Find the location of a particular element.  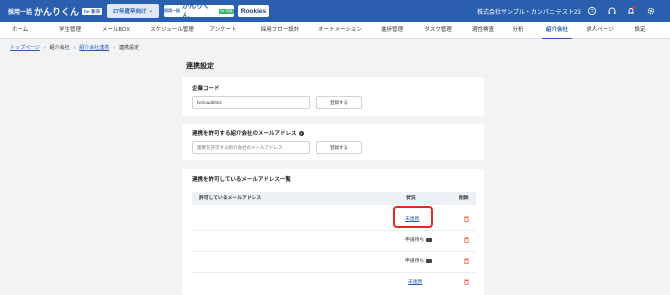

rookies-link: Rookies is located at coordinates (253, 11).